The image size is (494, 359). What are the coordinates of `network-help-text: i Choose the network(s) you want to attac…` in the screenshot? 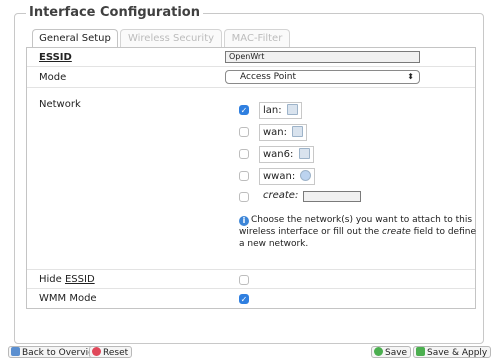 It's located at (361, 232).